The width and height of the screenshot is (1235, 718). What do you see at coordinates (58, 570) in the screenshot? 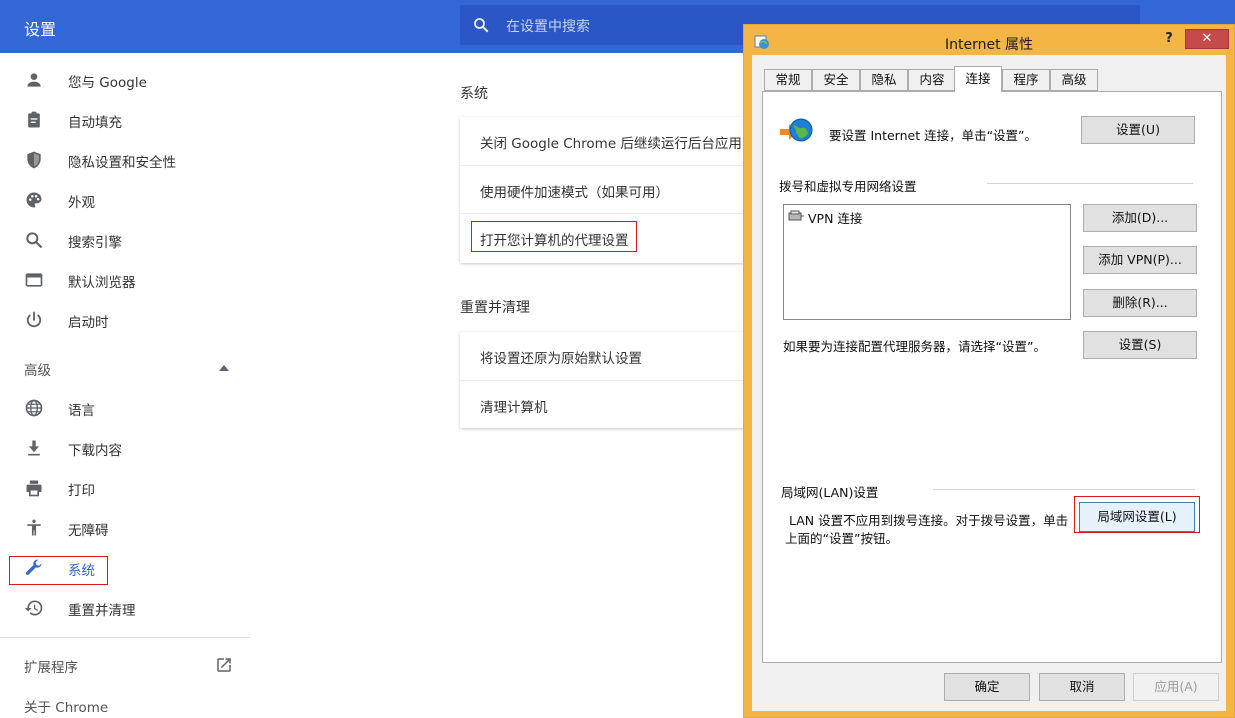
I see `system-highlight` at bounding box center [58, 570].